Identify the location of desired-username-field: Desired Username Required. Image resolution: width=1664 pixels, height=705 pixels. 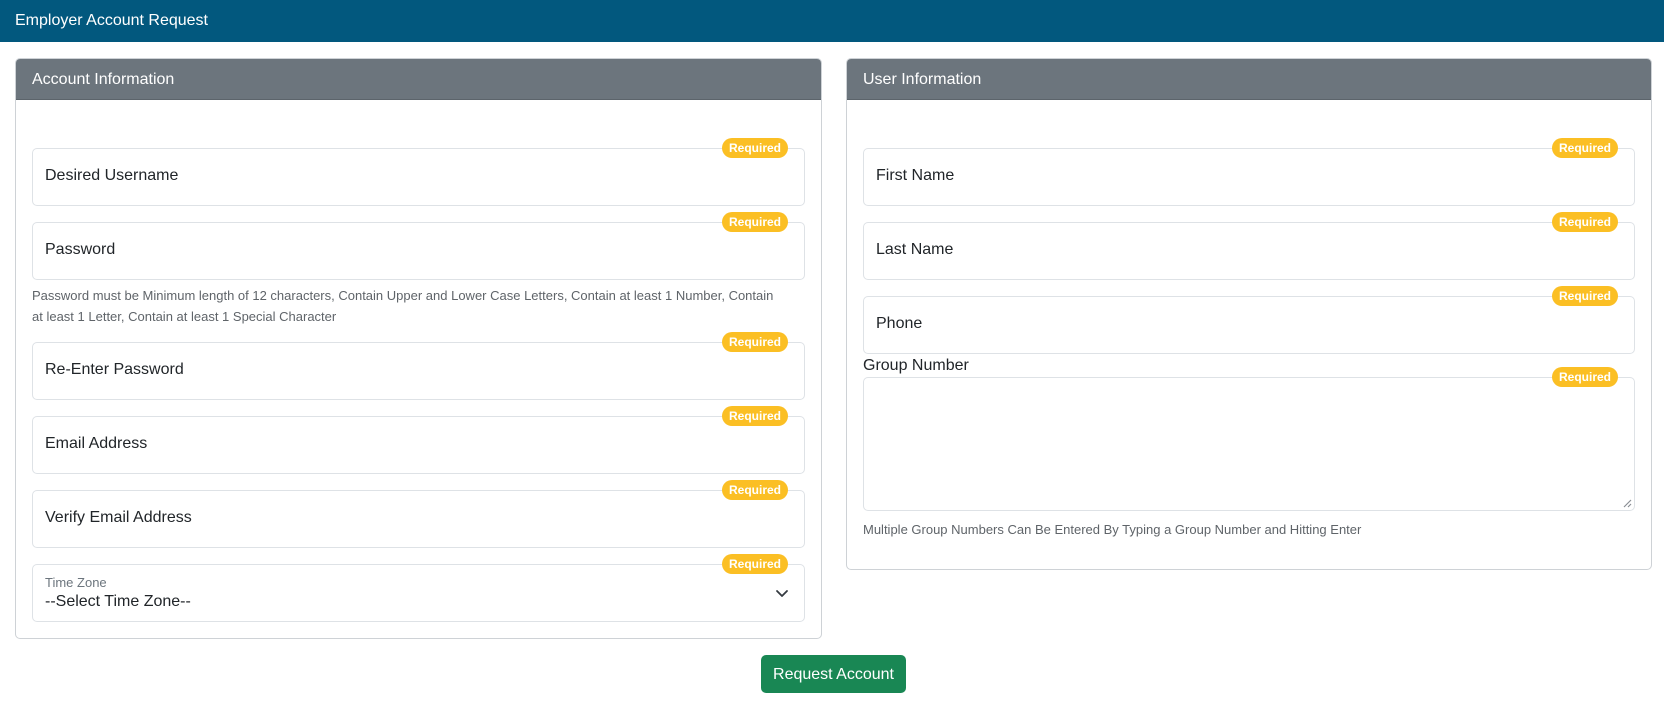
(418, 172).